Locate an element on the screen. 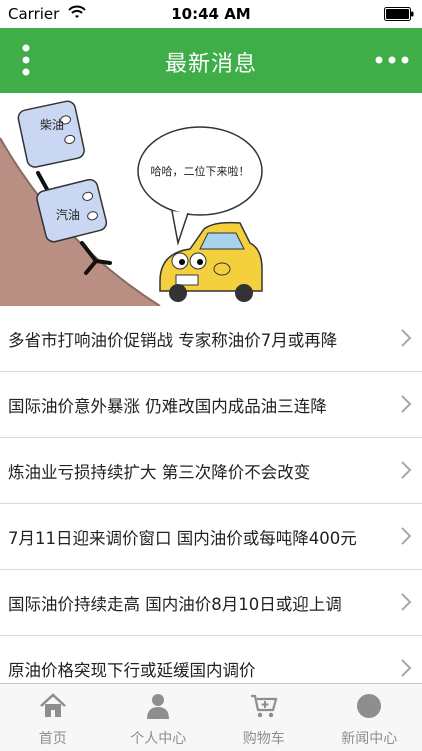 Image resolution: width=422 pixels, height=751 pixels. news-title: 炼油业亏损持续扩大 第三次降价不会改变 is located at coordinates (199, 471).